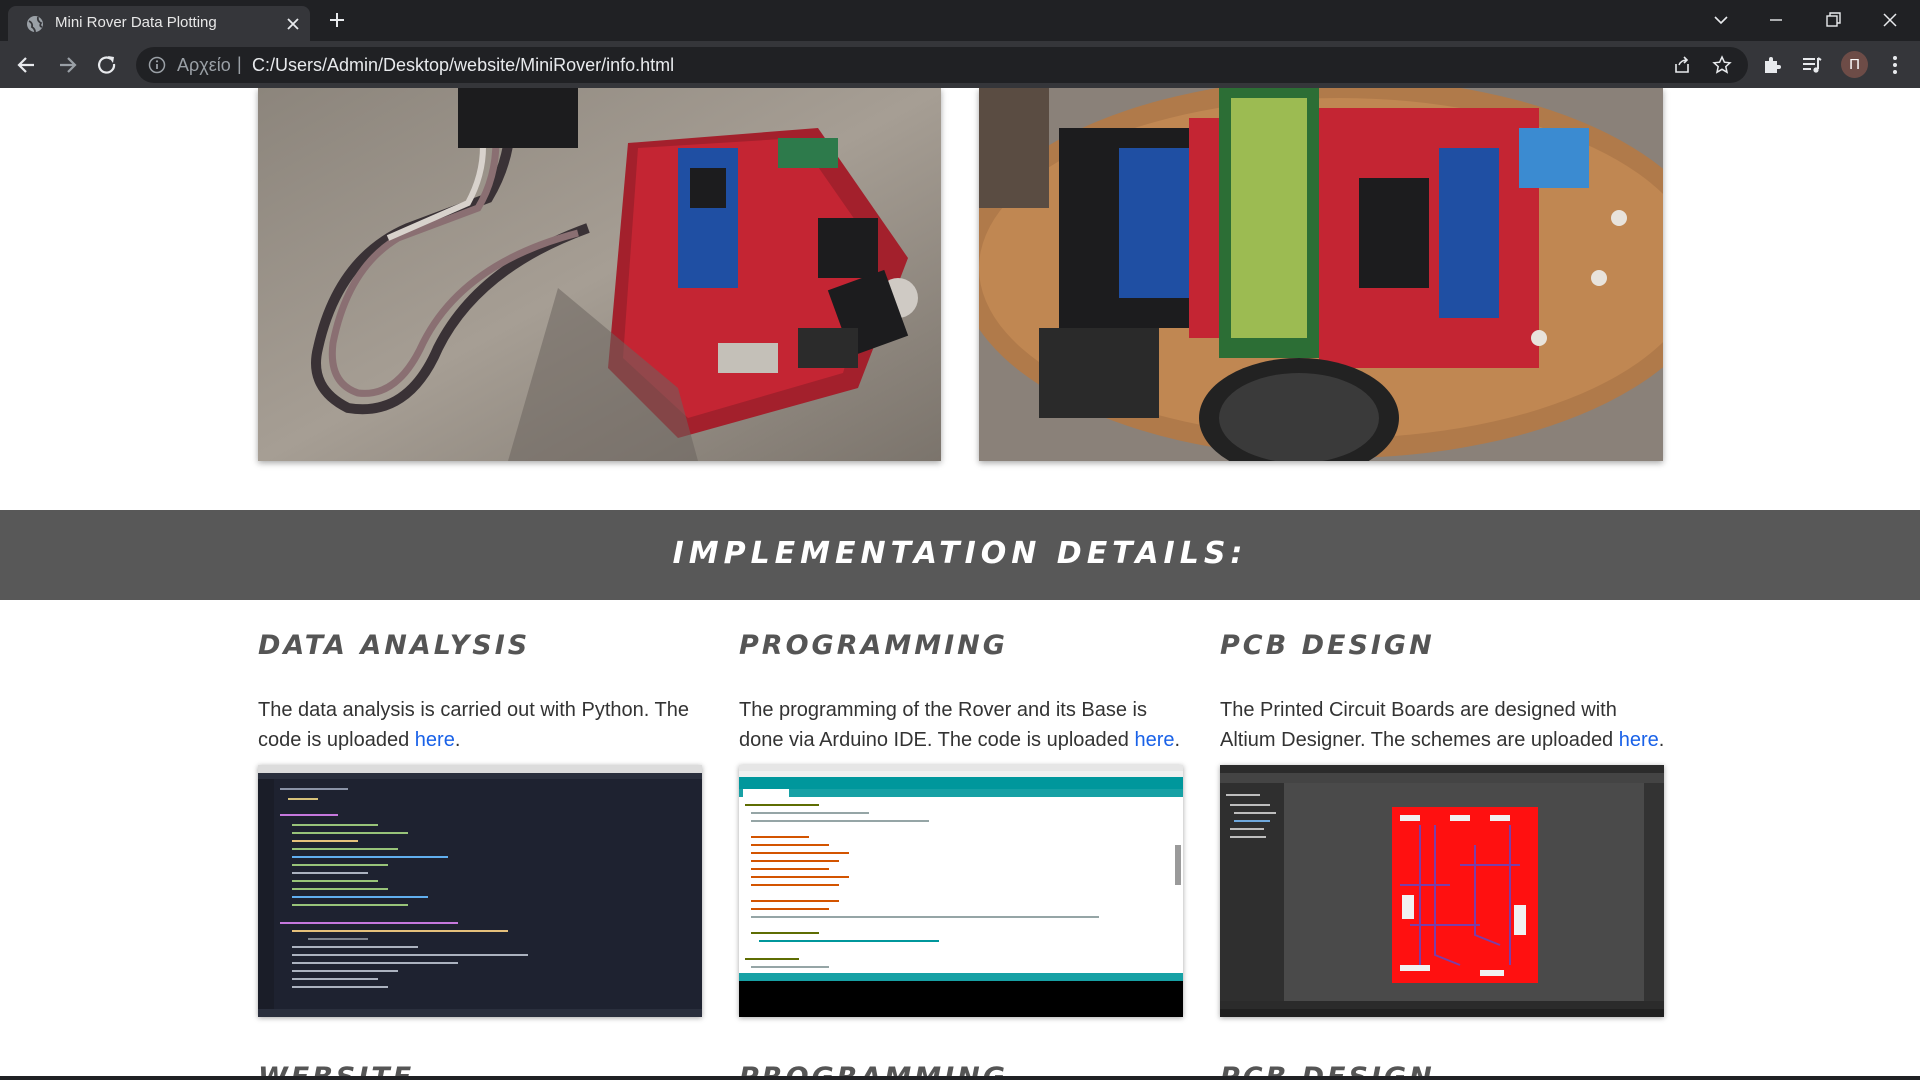 This screenshot has height=1080, width=1920. What do you see at coordinates (293, 24) in the screenshot?
I see `close-icon` at bounding box center [293, 24].